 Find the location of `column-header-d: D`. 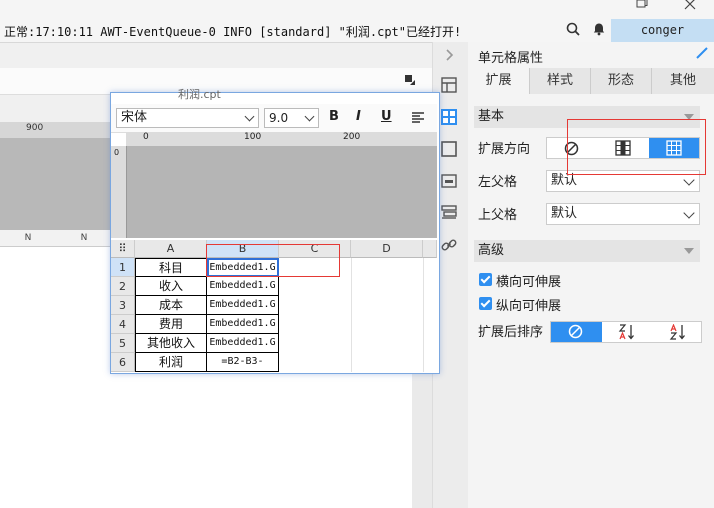

column-header-d: D is located at coordinates (387, 249).